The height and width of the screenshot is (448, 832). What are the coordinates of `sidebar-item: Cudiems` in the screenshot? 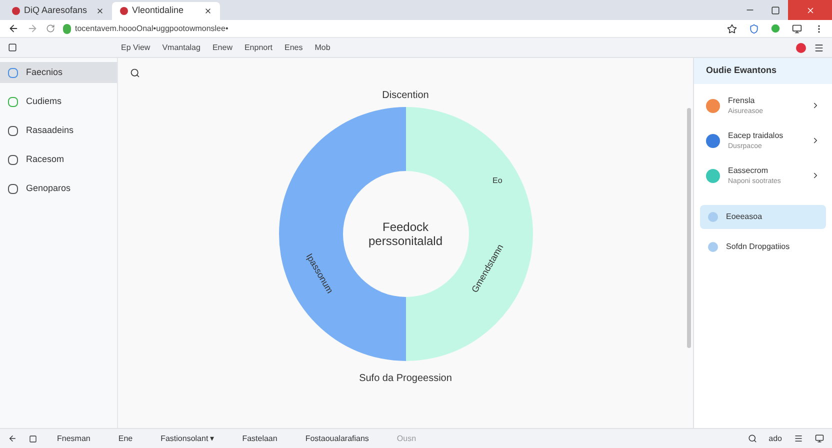 It's located at (58, 101).